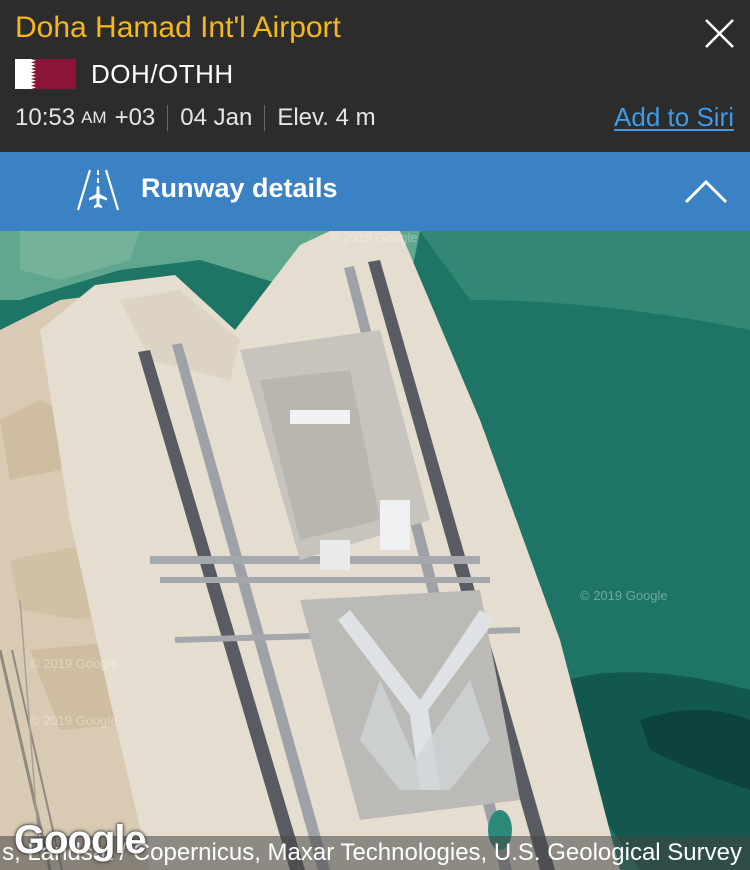  Describe the element at coordinates (45, 117) in the screenshot. I see `local-time: 10:53` at that location.